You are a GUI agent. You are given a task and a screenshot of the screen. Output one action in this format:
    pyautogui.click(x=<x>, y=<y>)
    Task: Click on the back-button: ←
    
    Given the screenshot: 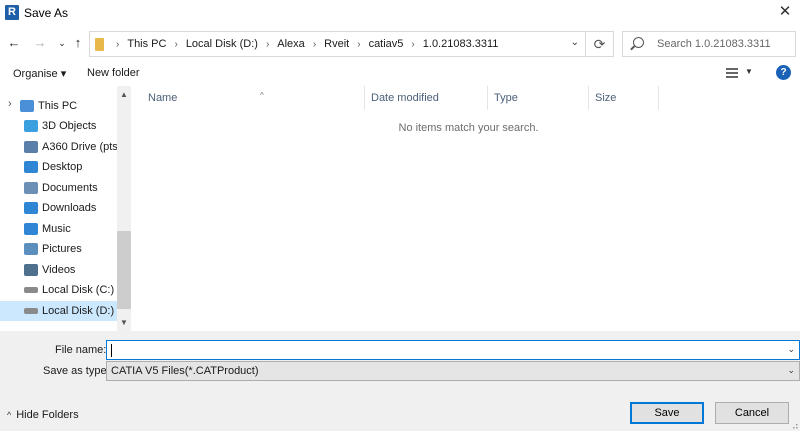 What is the action you would take?
    pyautogui.click(x=14, y=43)
    